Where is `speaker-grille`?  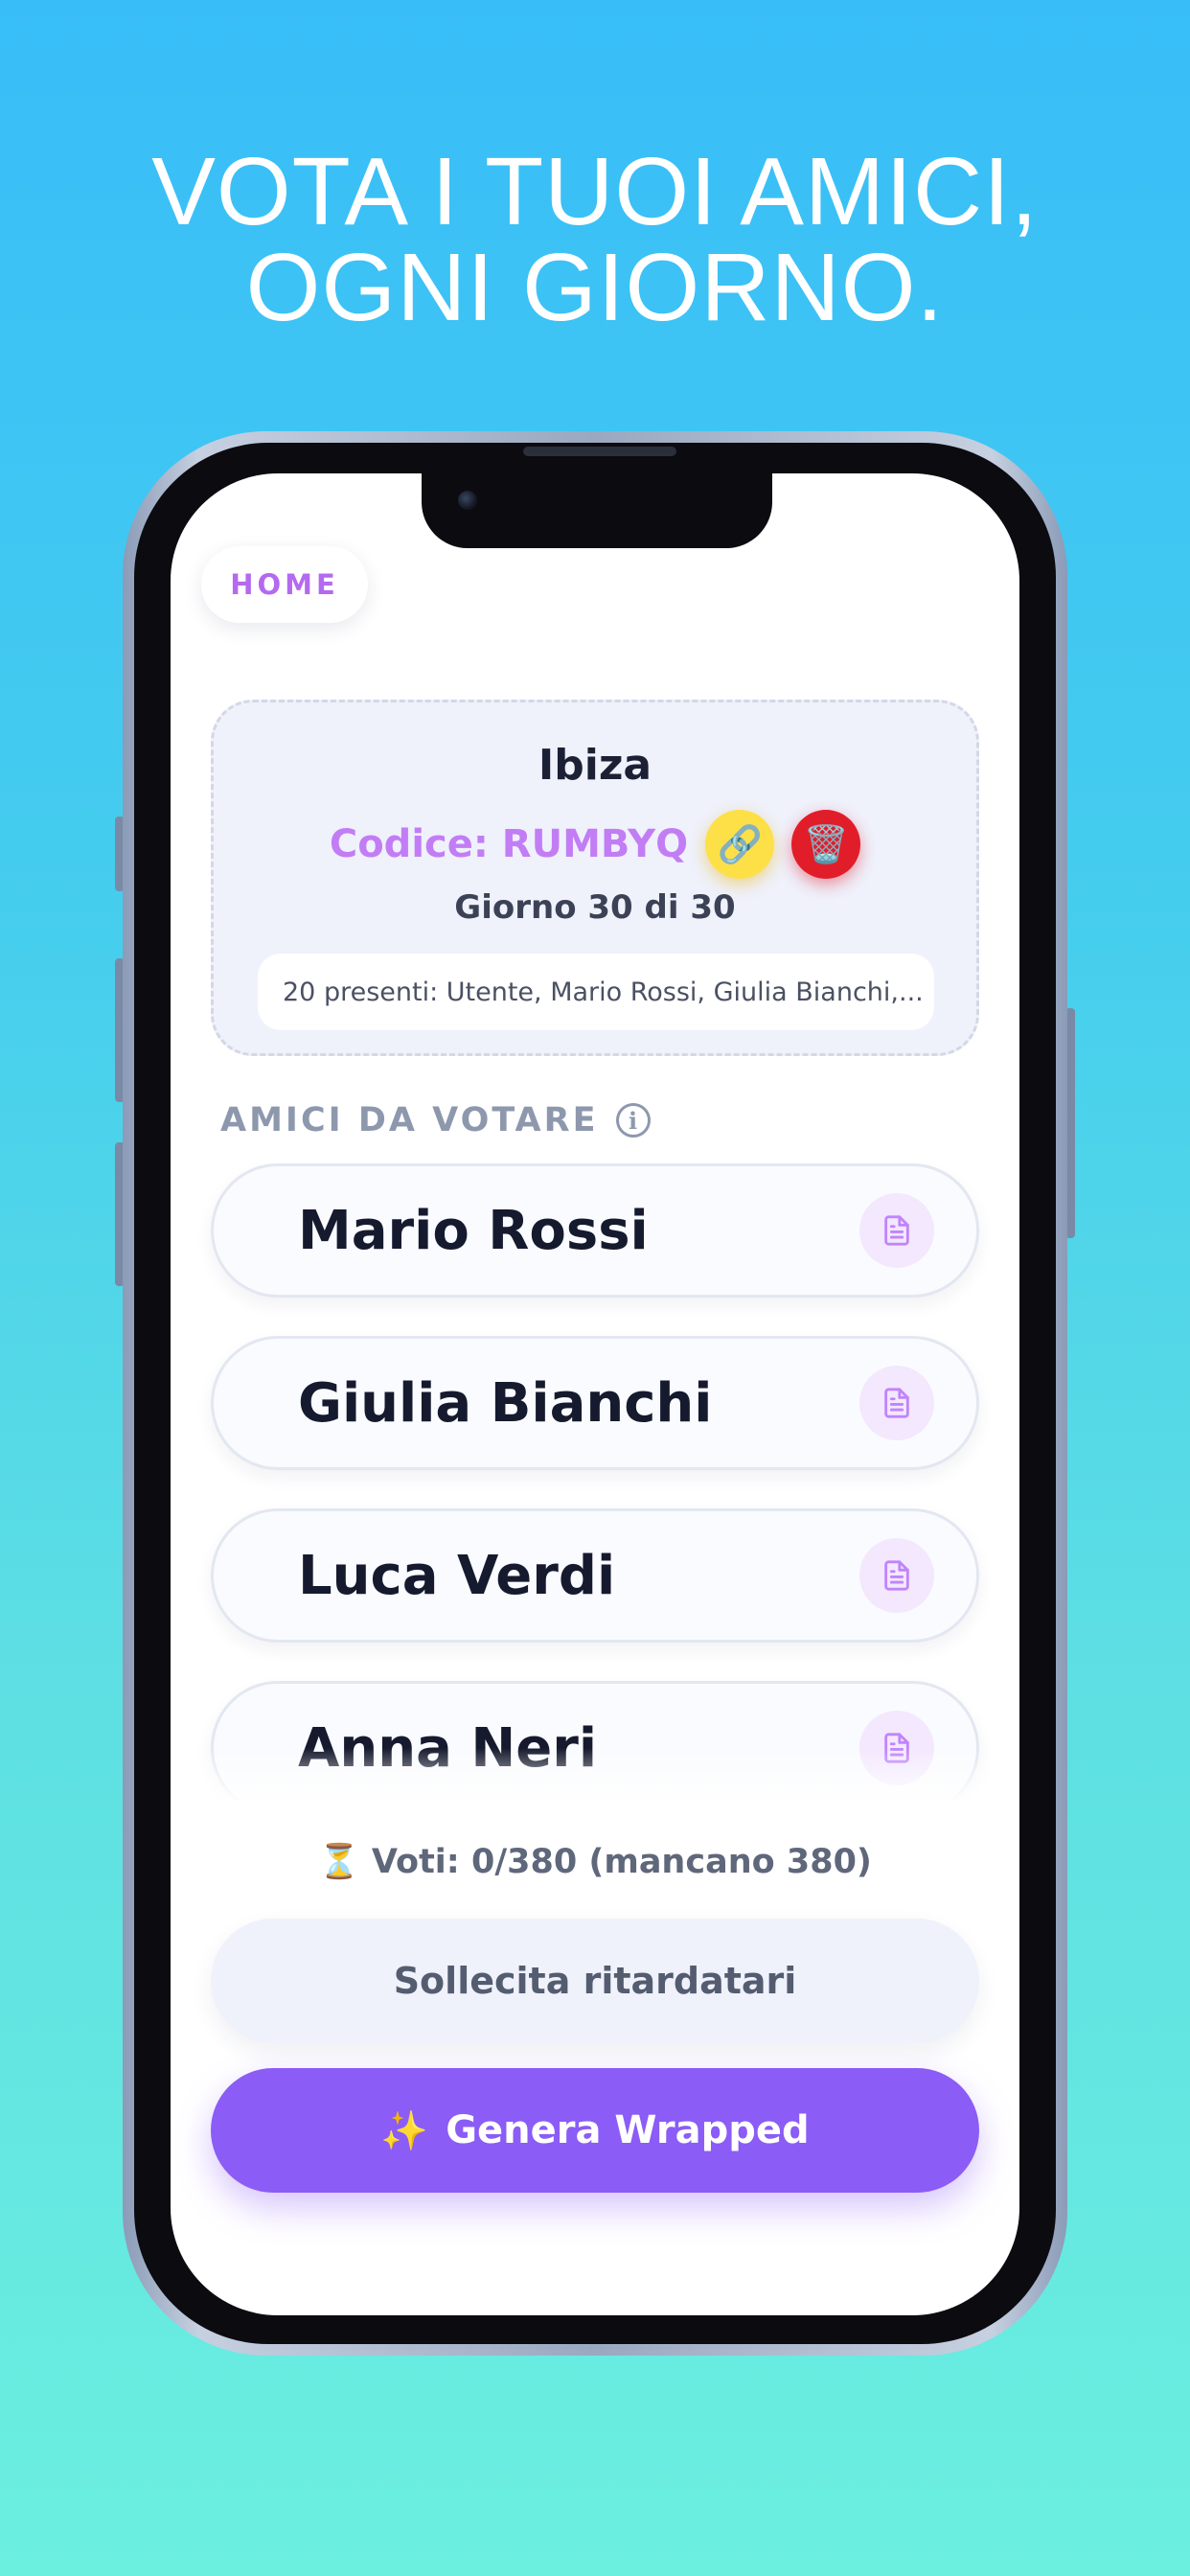
speaker-grille is located at coordinates (600, 451).